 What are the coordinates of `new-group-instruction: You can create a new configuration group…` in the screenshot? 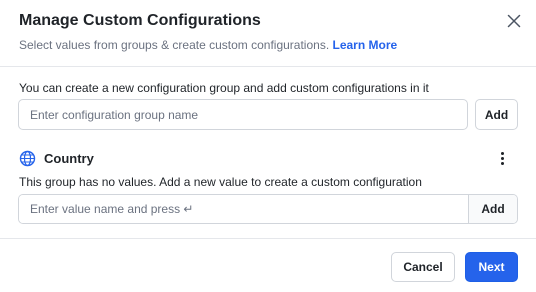 It's located at (224, 88).